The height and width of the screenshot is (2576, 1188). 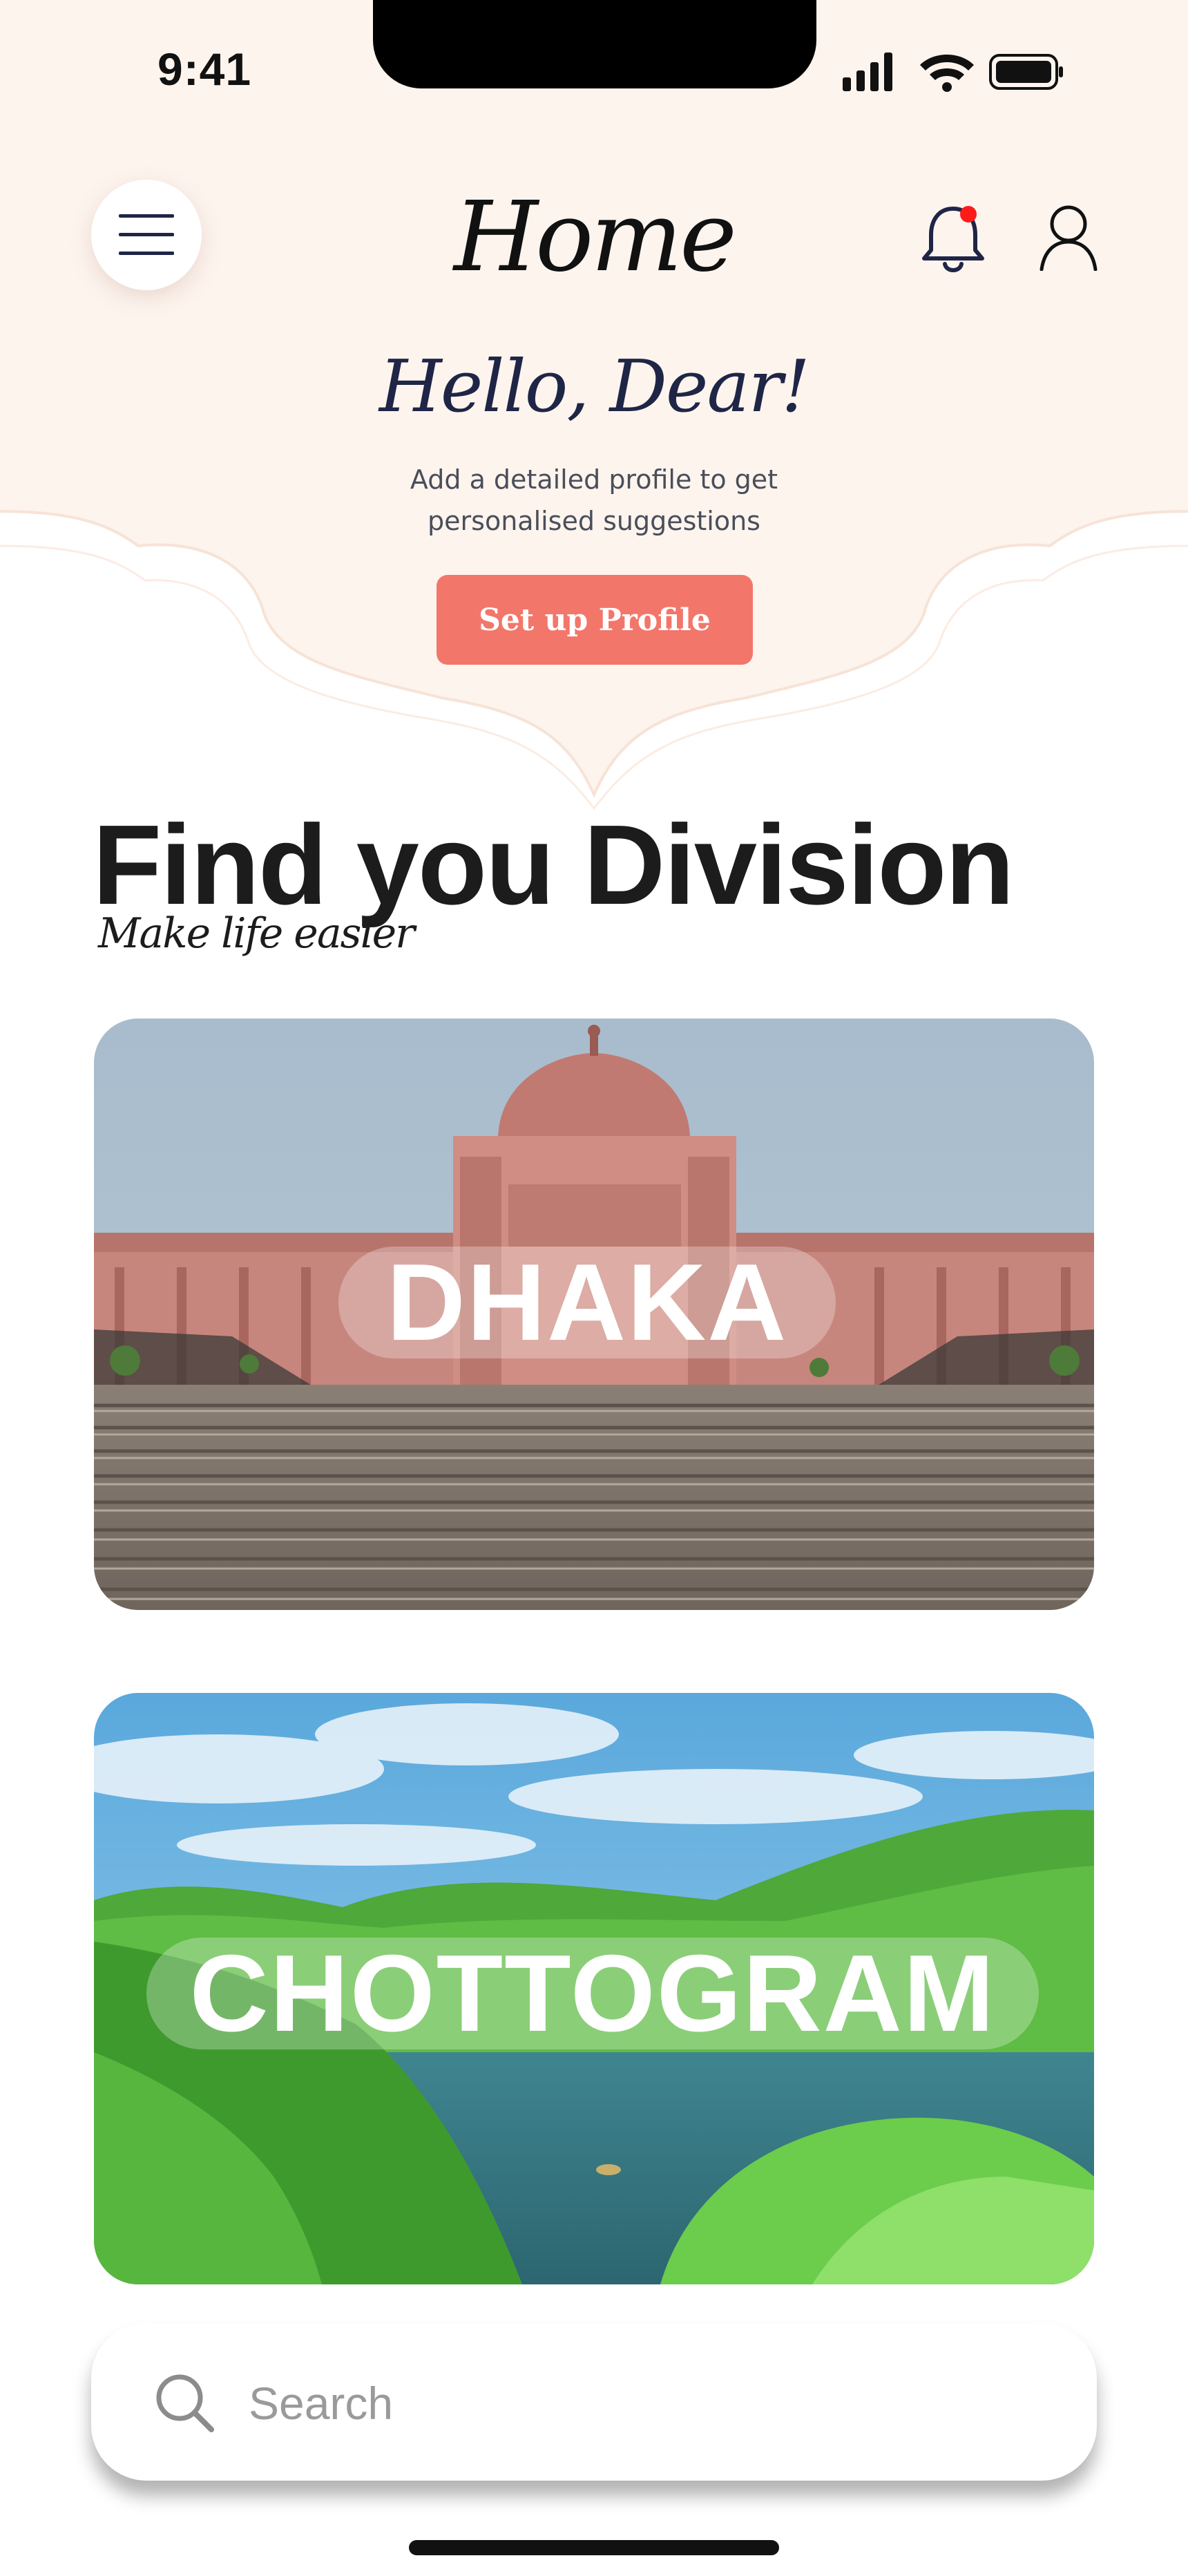 What do you see at coordinates (185, 2403) in the screenshot?
I see `search-icon` at bounding box center [185, 2403].